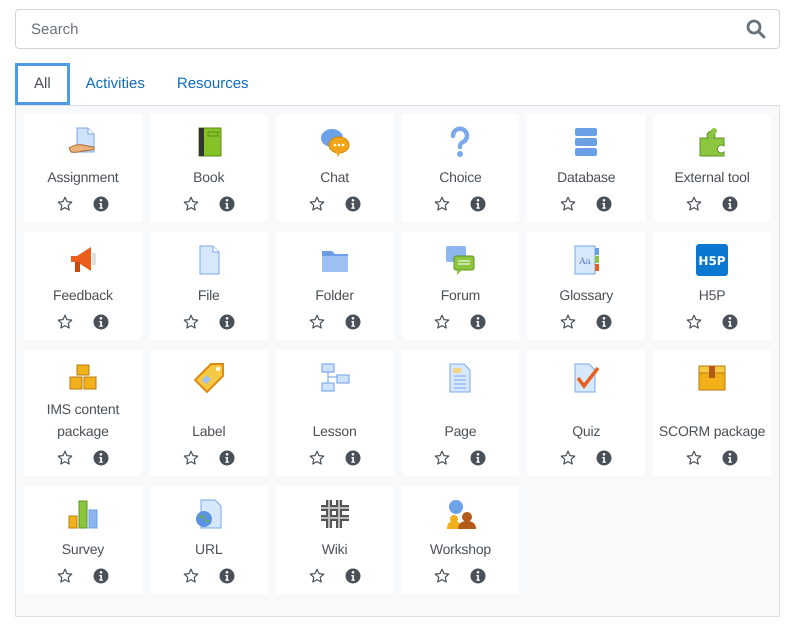 The width and height of the screenshot is (795, 631). What do you see at coordinates (712, 260) in the screenshot?
I see `h5p-logo-icon: H5P` at bounding box center [712, 260].